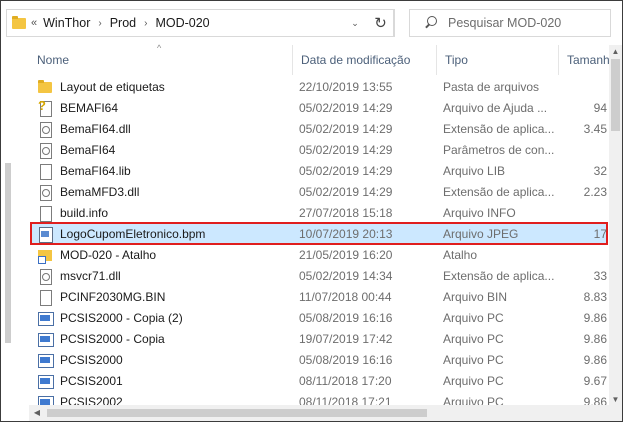 The width and height of the screenshot is (623, 422). I want to click on file-name: PCSIS2001, so click(91, 380).